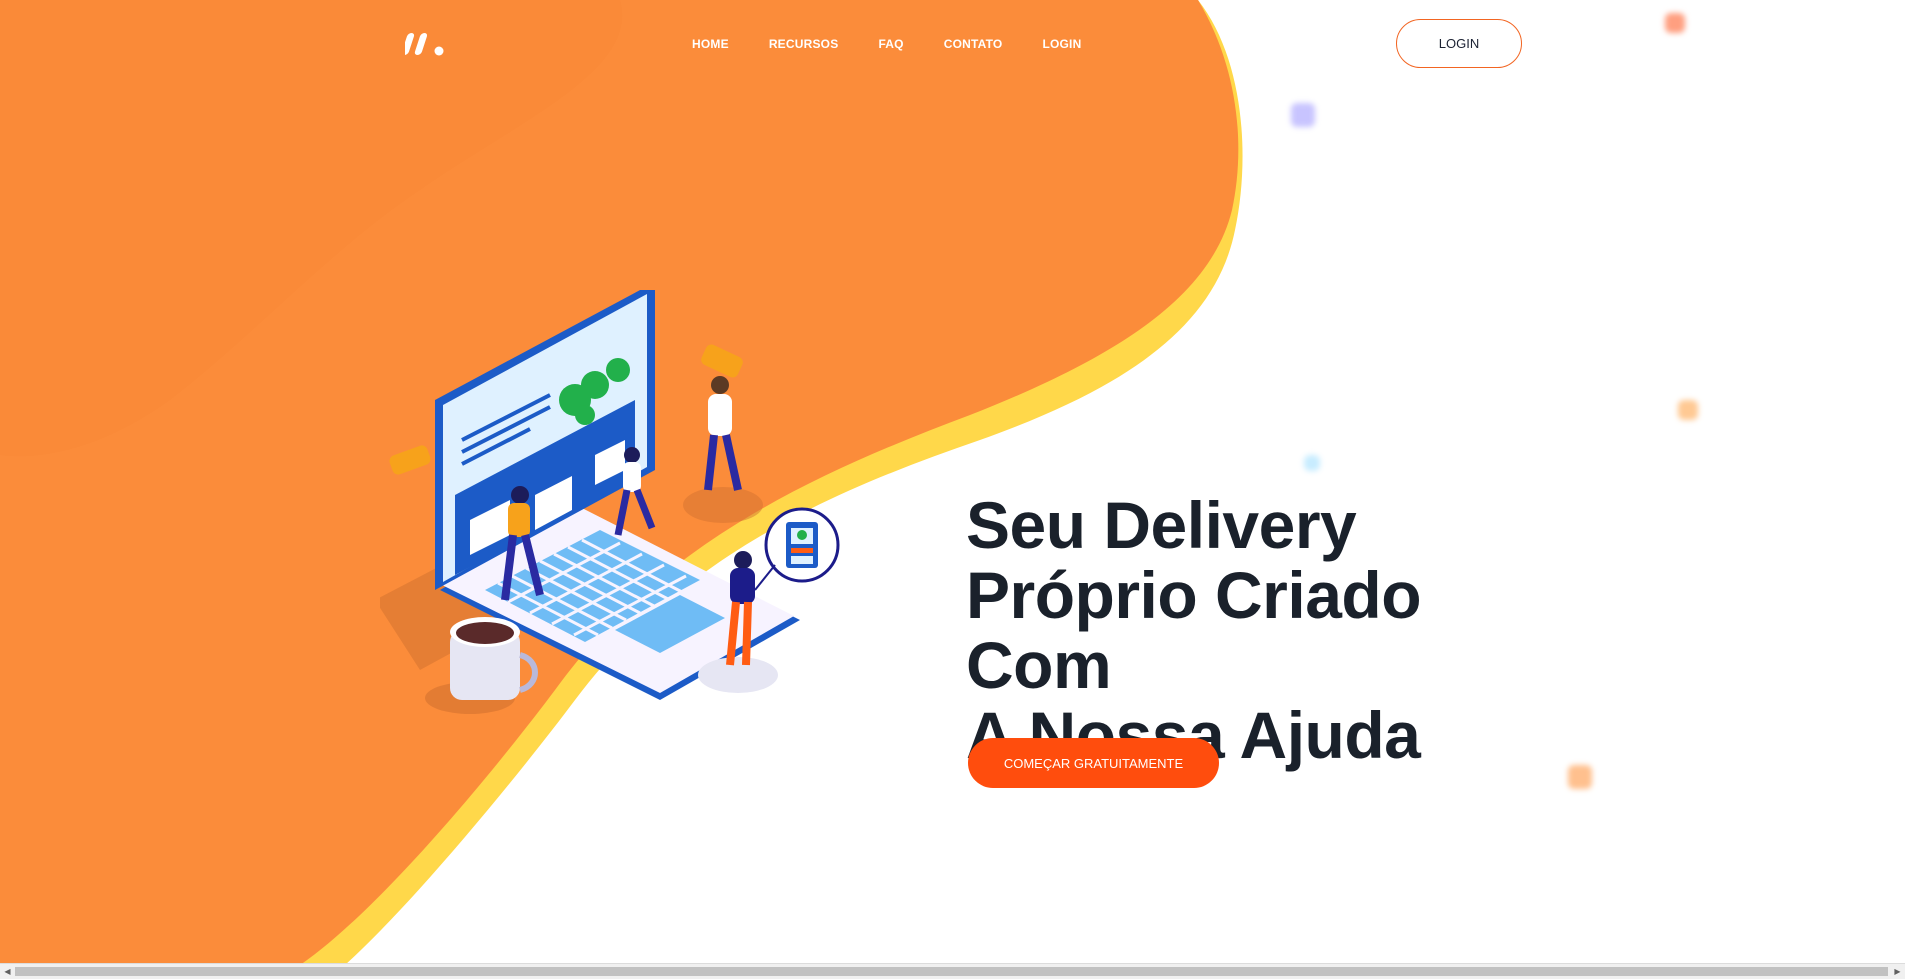 This screenshot has height=979, width=1905. What do you see at coordinates (906, 44) in the screenshot?
I see `main-nav: HOME RECURSOS FAQ CONTATO LOGIN` at bounding box center [906, 44].